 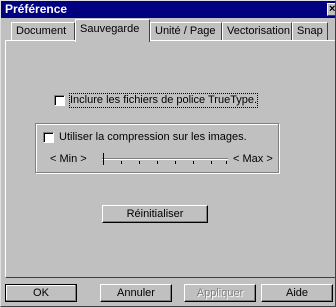 I want to click on reset-button: Réinitialiser, so click(x=155, y=214).